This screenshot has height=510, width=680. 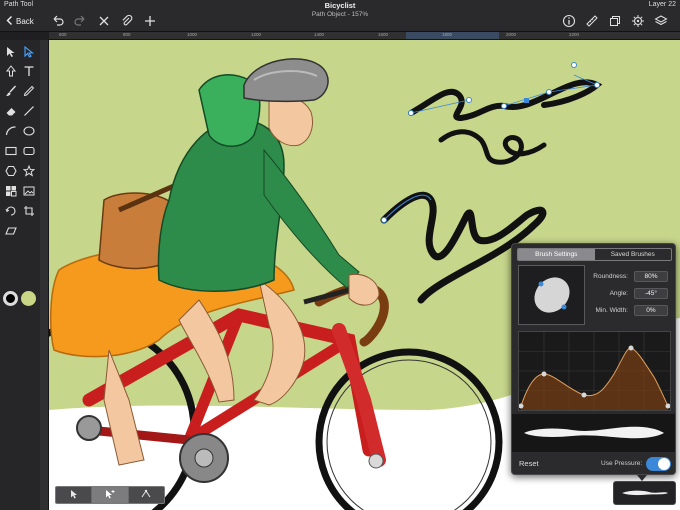 I want to click on ellipse-tool-icon, so click(x=29, y=131).